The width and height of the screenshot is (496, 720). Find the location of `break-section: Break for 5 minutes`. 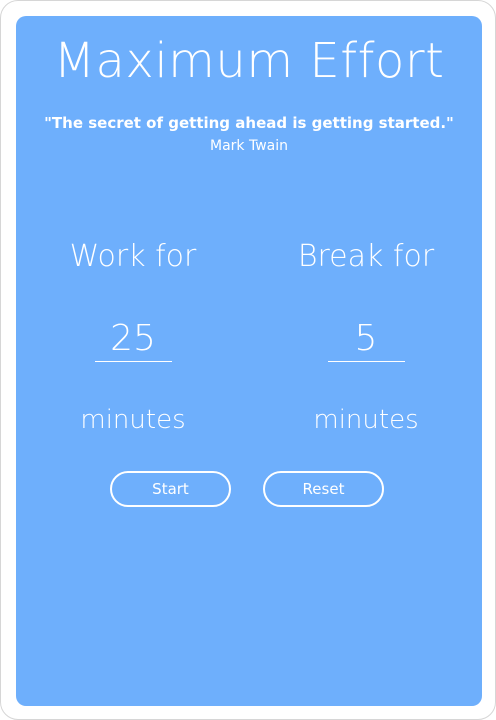

break-section: Break for 5 minutes is located at coordinates (366, 336).